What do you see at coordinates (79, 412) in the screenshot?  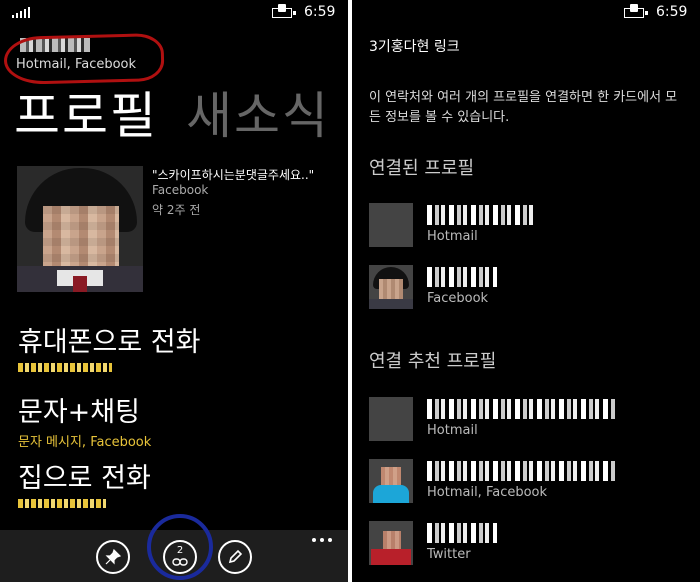 I see `text-chat-label: 문자+채팅` at bounding box center [79, 412].